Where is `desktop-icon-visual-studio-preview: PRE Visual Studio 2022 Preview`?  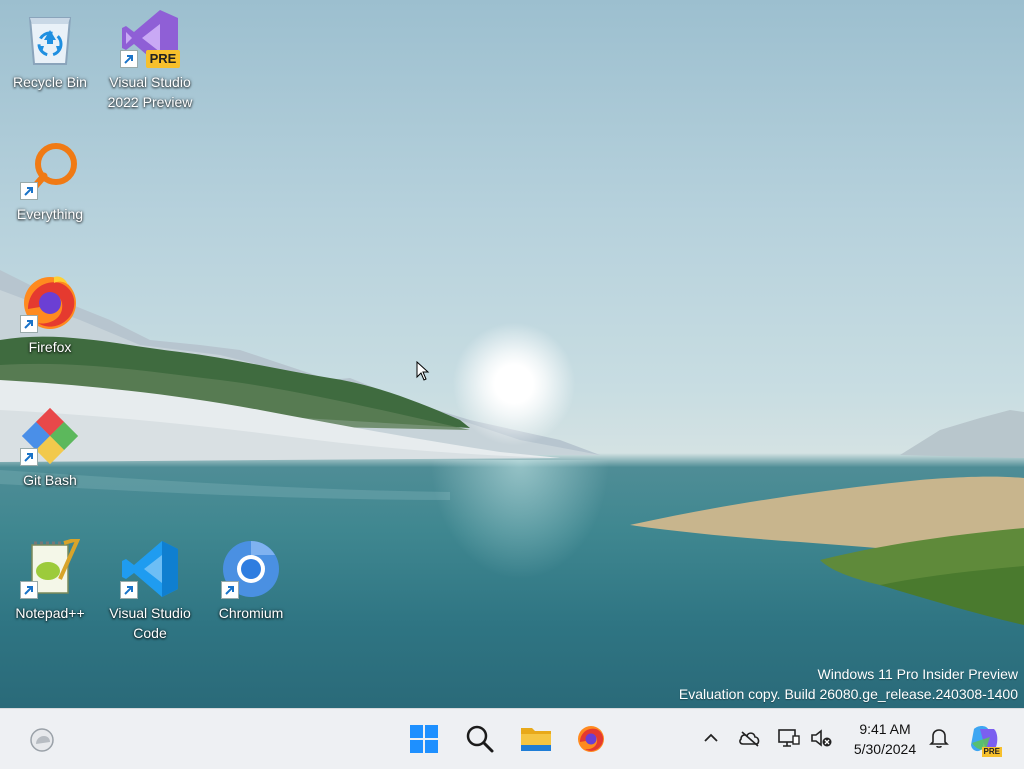
desktop-icon-visual-studio-preview: PRE Visual Studio 2022 Preview is located at coordinates (150, 60).